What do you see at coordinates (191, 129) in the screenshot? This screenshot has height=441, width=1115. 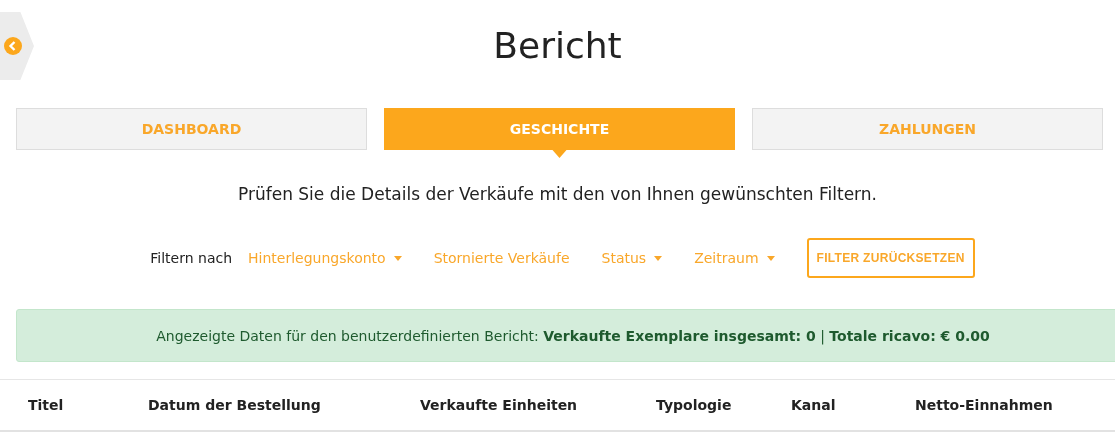 I see `tab: DASHBOARD` at bounding box center [191, 129].